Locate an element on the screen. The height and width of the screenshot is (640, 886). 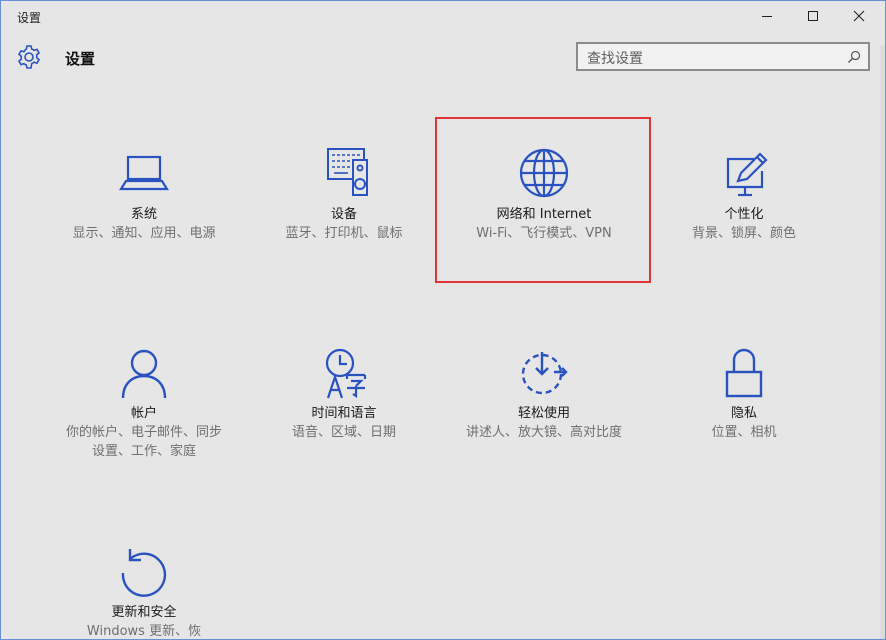
maximize-icon is located at coordinates (813, 16).